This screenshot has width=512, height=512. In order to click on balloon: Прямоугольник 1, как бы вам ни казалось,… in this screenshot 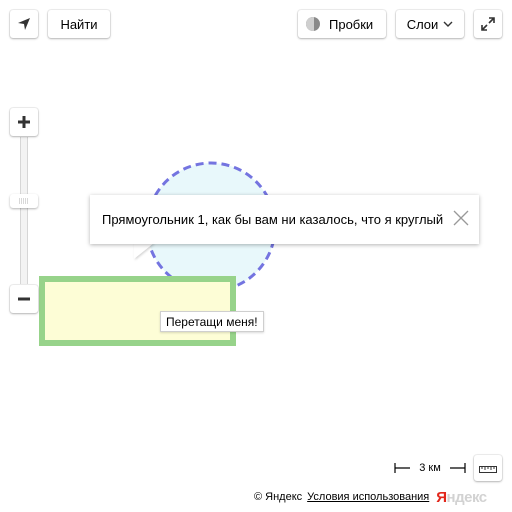, I will do `click(284, 219)`.